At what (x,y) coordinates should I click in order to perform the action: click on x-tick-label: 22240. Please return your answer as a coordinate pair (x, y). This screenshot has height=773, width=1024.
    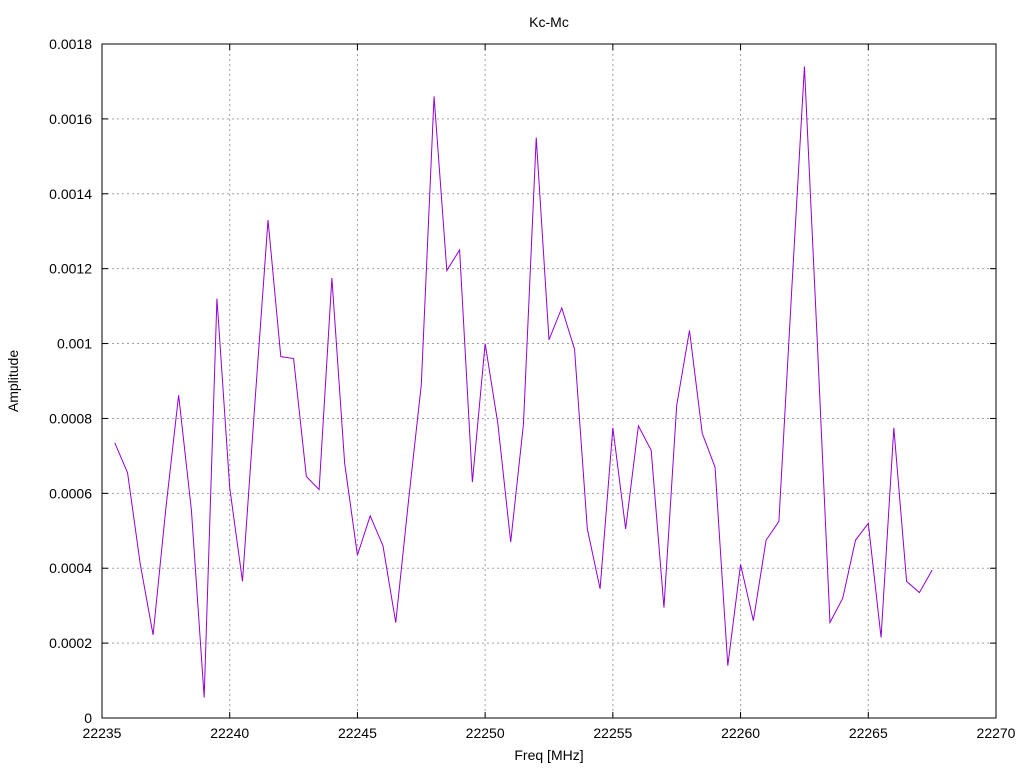
    Looking at the image, I should click on (229, 733).